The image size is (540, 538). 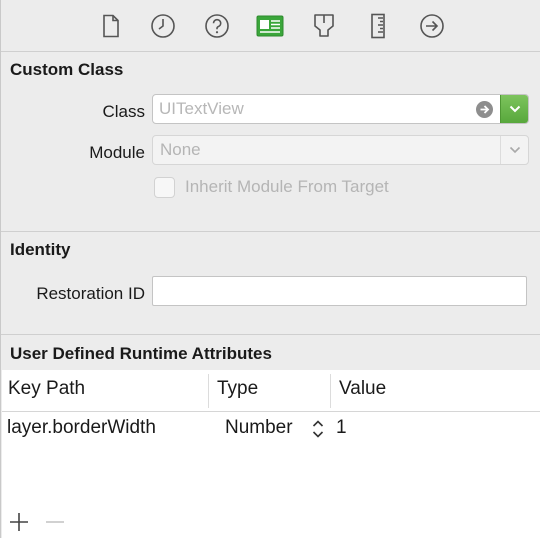 I want to click on connections-inspector-icon, so click(x=432, y=26).